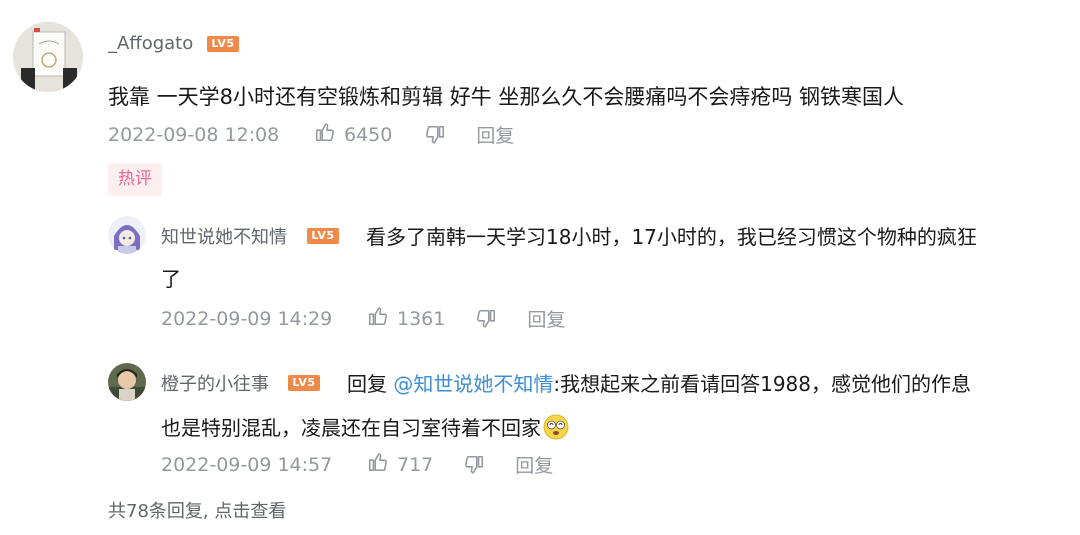  Describe the element at coordinates (556, 427) in the screenshot. I see `dizzy-face-emoji-icon` at that location.